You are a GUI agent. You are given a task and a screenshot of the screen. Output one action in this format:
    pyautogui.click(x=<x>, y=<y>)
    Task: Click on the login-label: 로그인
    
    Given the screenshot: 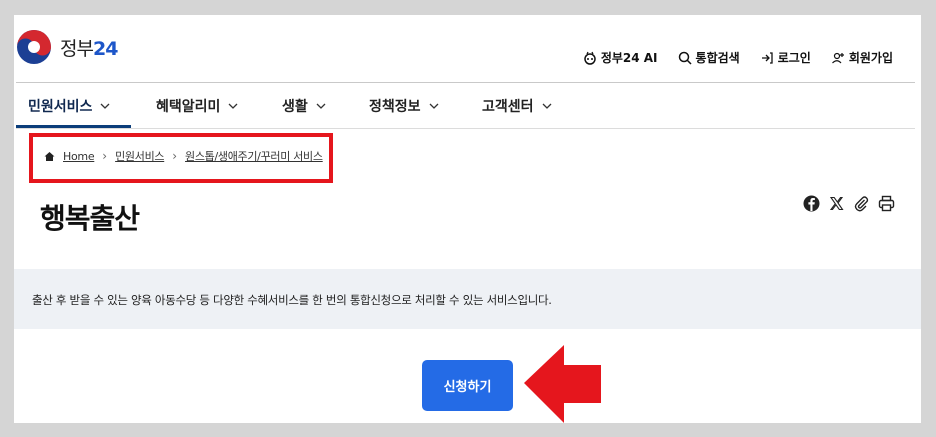 What is the action you would take?
    pyautogui.click(x=794, y=58)
    